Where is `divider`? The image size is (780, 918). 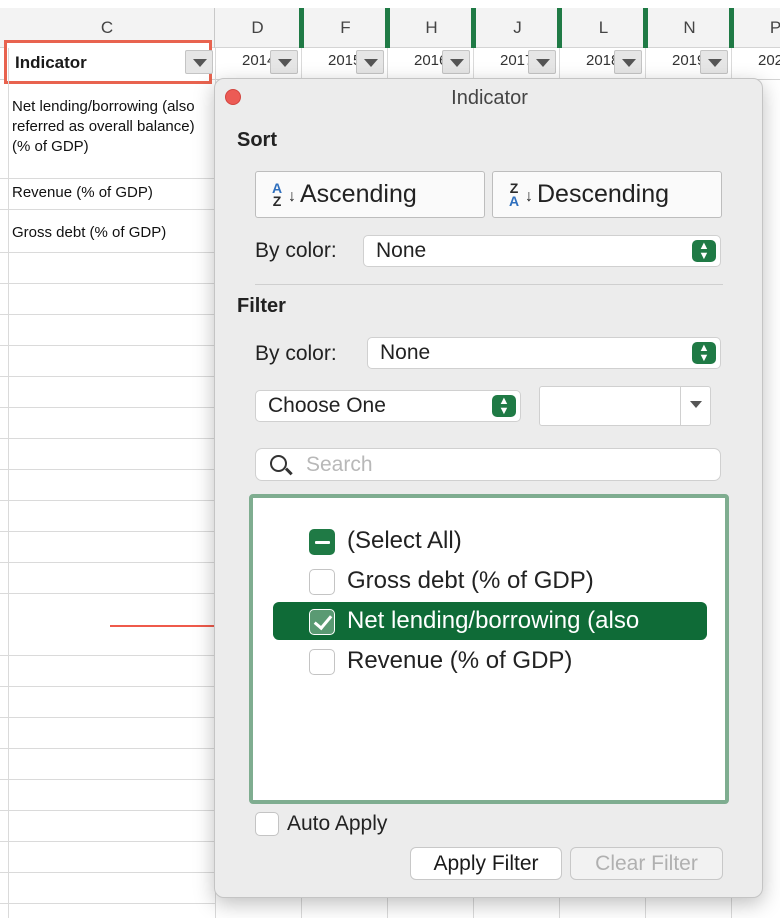 divider is located at coordinates (489, 284).